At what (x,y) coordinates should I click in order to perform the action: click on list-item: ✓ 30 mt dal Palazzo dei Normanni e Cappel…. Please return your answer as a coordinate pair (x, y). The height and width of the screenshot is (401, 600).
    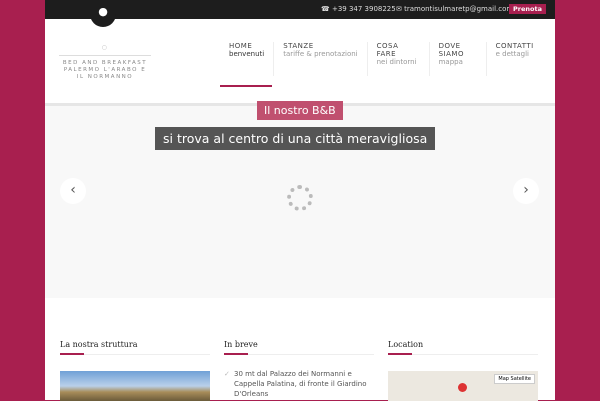
    Looking at the image, I should click on (295, 384).